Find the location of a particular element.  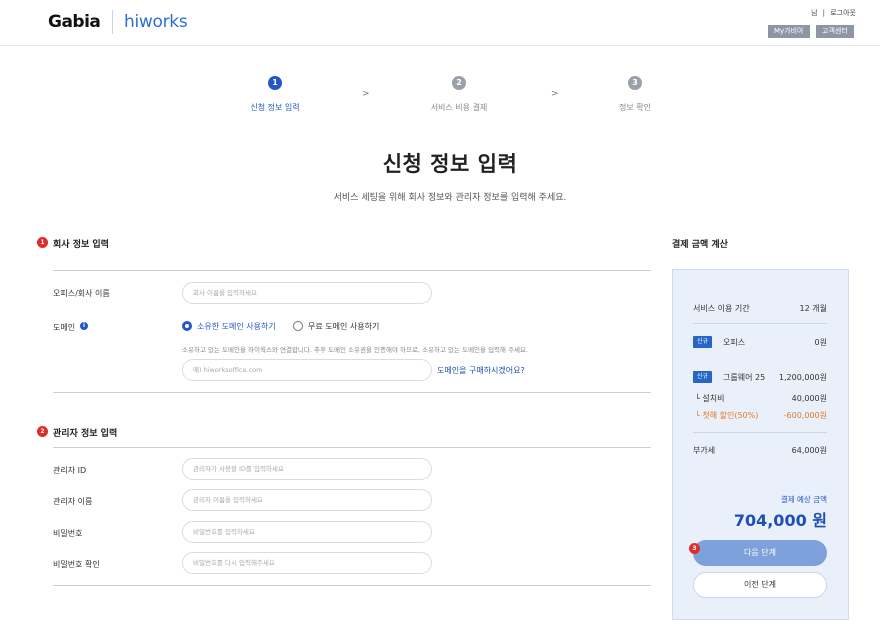

vat-label: 부가세 is located at coordinates (704, 450).